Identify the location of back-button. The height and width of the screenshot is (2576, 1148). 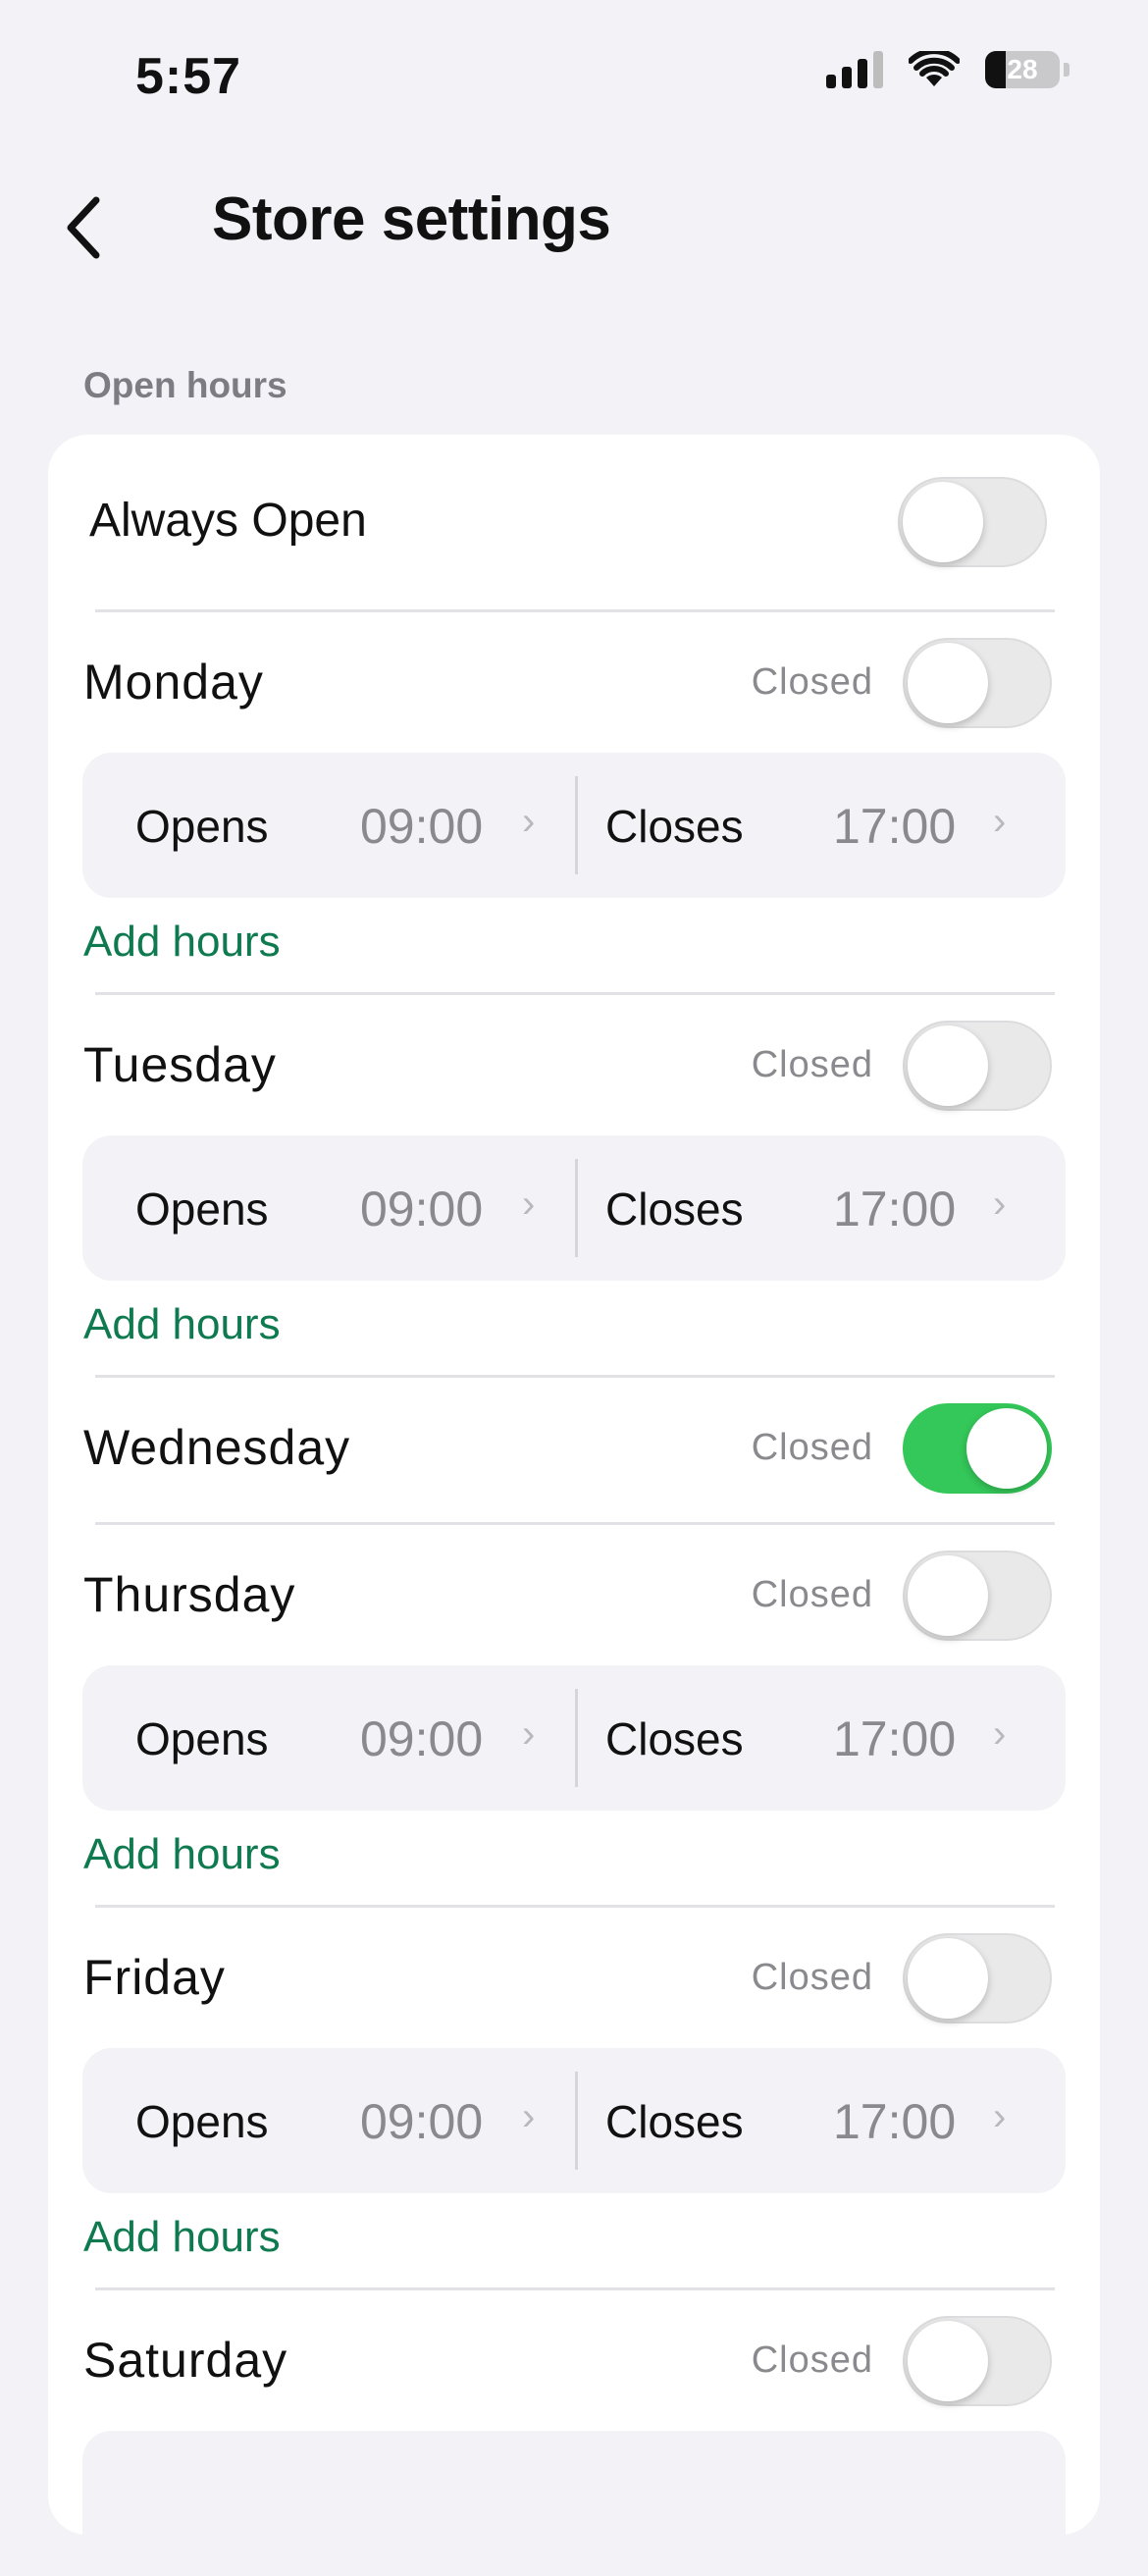
(86, 227).